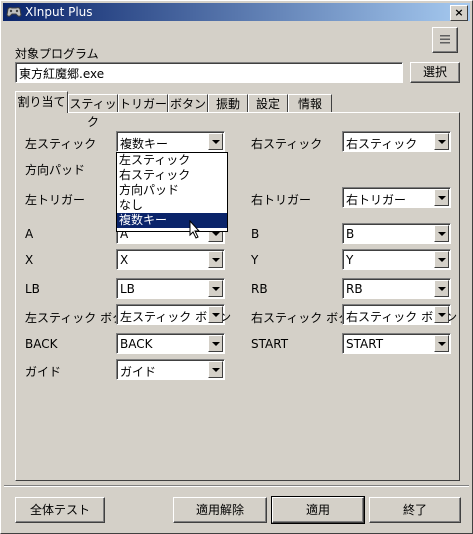  What do you see at coordinates (188, 103) in the screenshot?
I see `tab-button: ボタン` at bounding box center [188, 103].